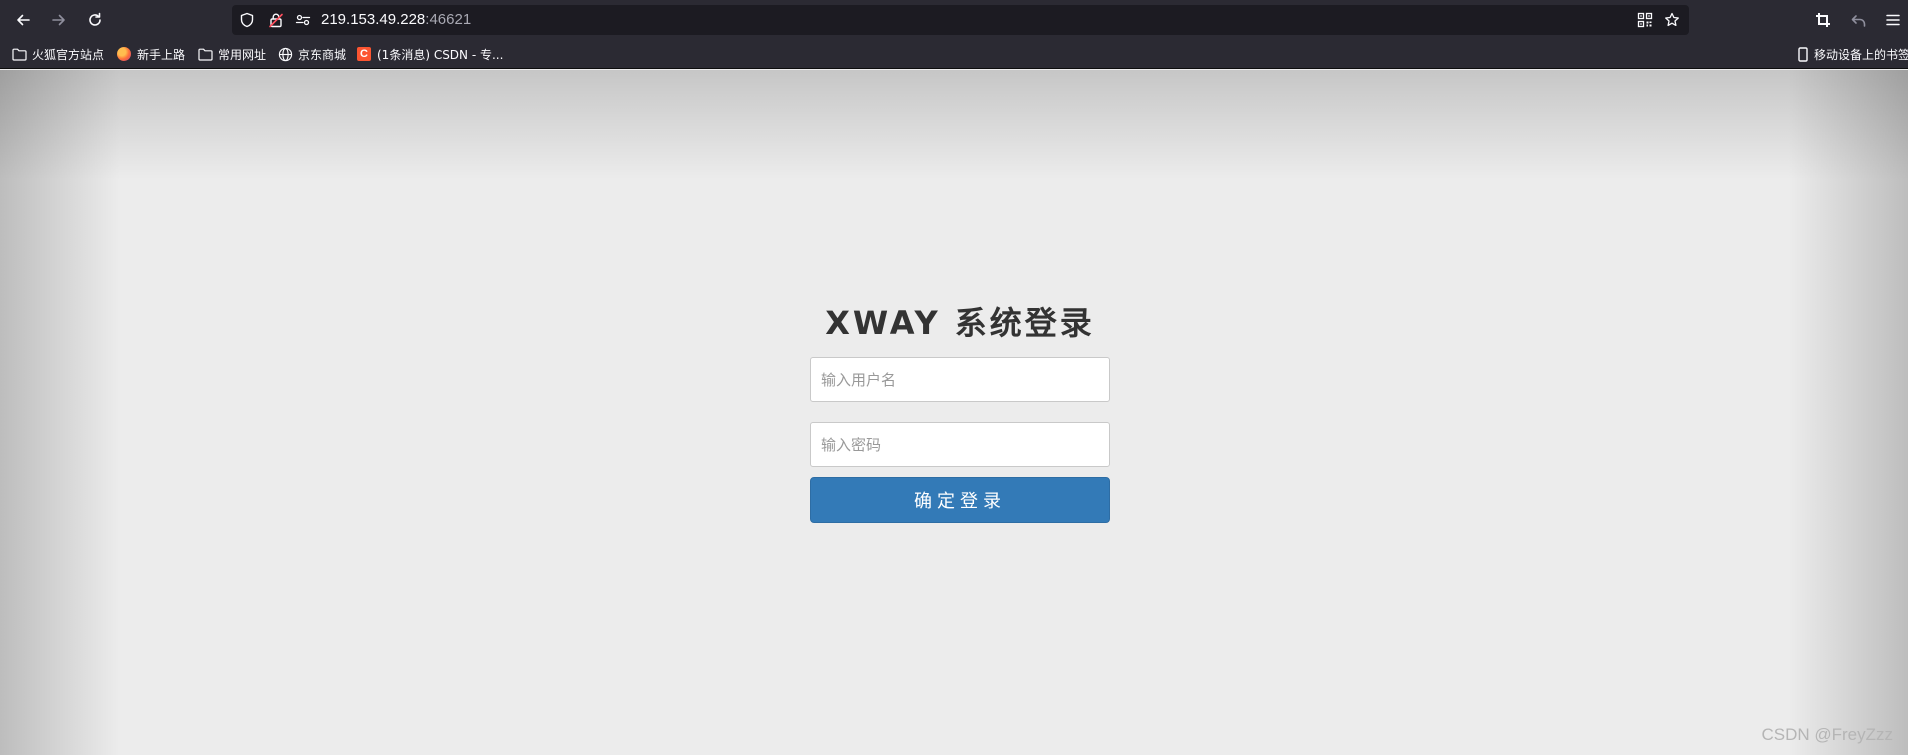 This screenshot has height=755, width=1908. I want to click on bookmark-label: 京东商城, so click(322, 54).